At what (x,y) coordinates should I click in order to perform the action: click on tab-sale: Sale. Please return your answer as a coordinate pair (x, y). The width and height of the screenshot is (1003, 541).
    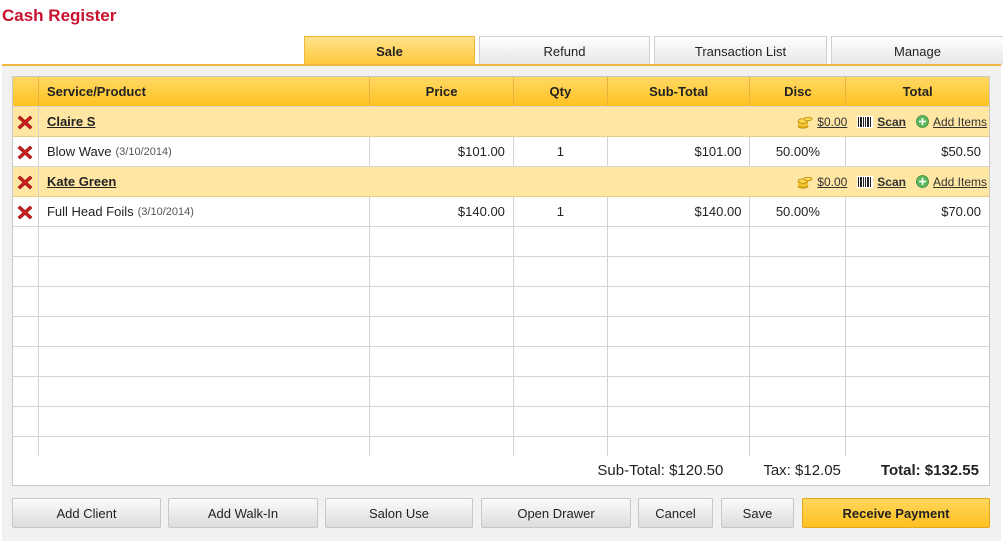
    Looking at the image, I should click on (389, 50).